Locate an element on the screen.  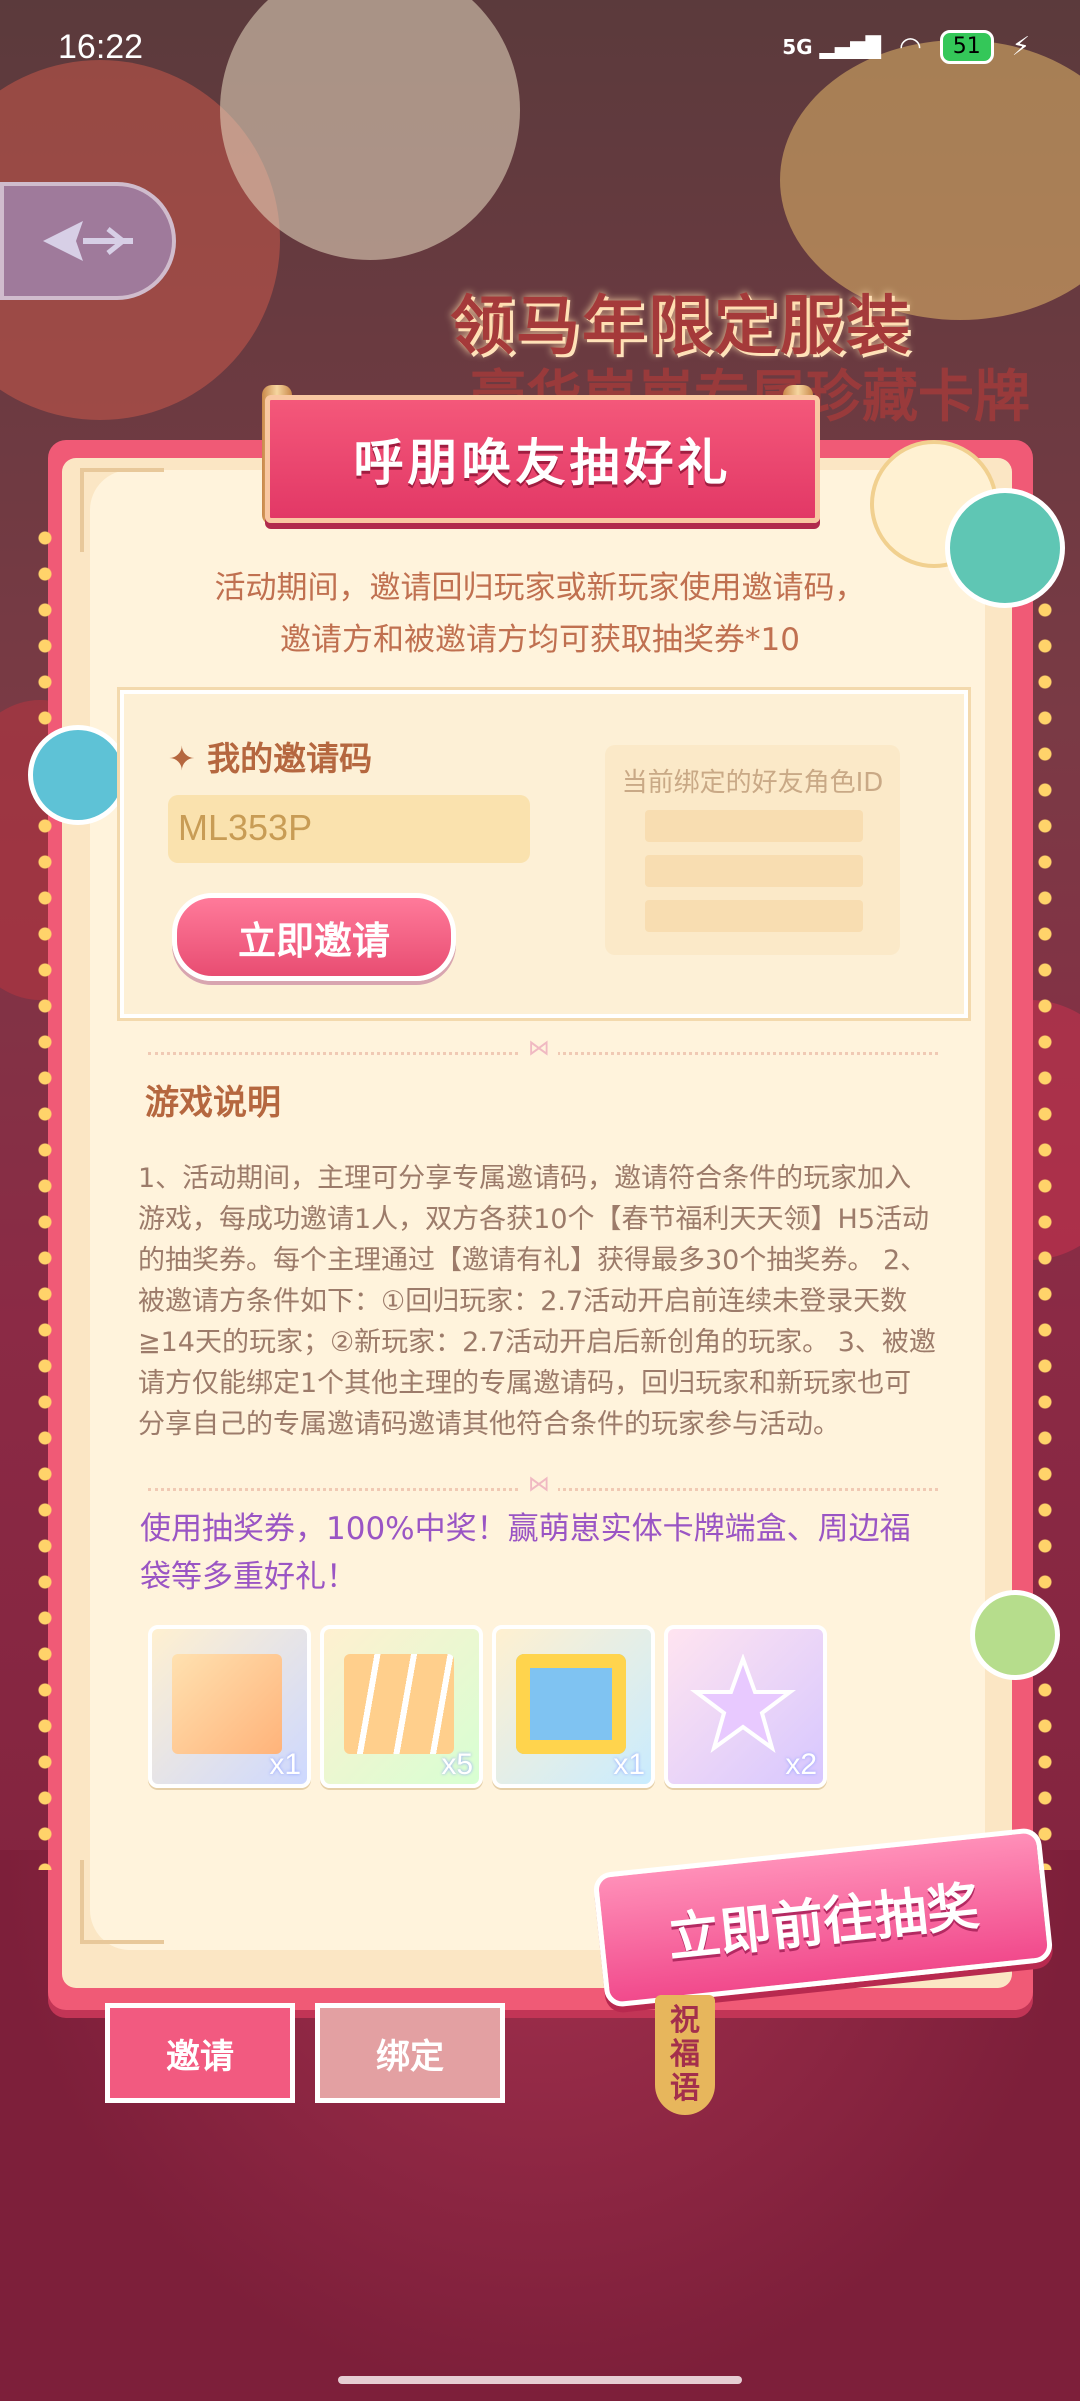
tab-bind: 绑定 is located at coordinates (410, 2053).